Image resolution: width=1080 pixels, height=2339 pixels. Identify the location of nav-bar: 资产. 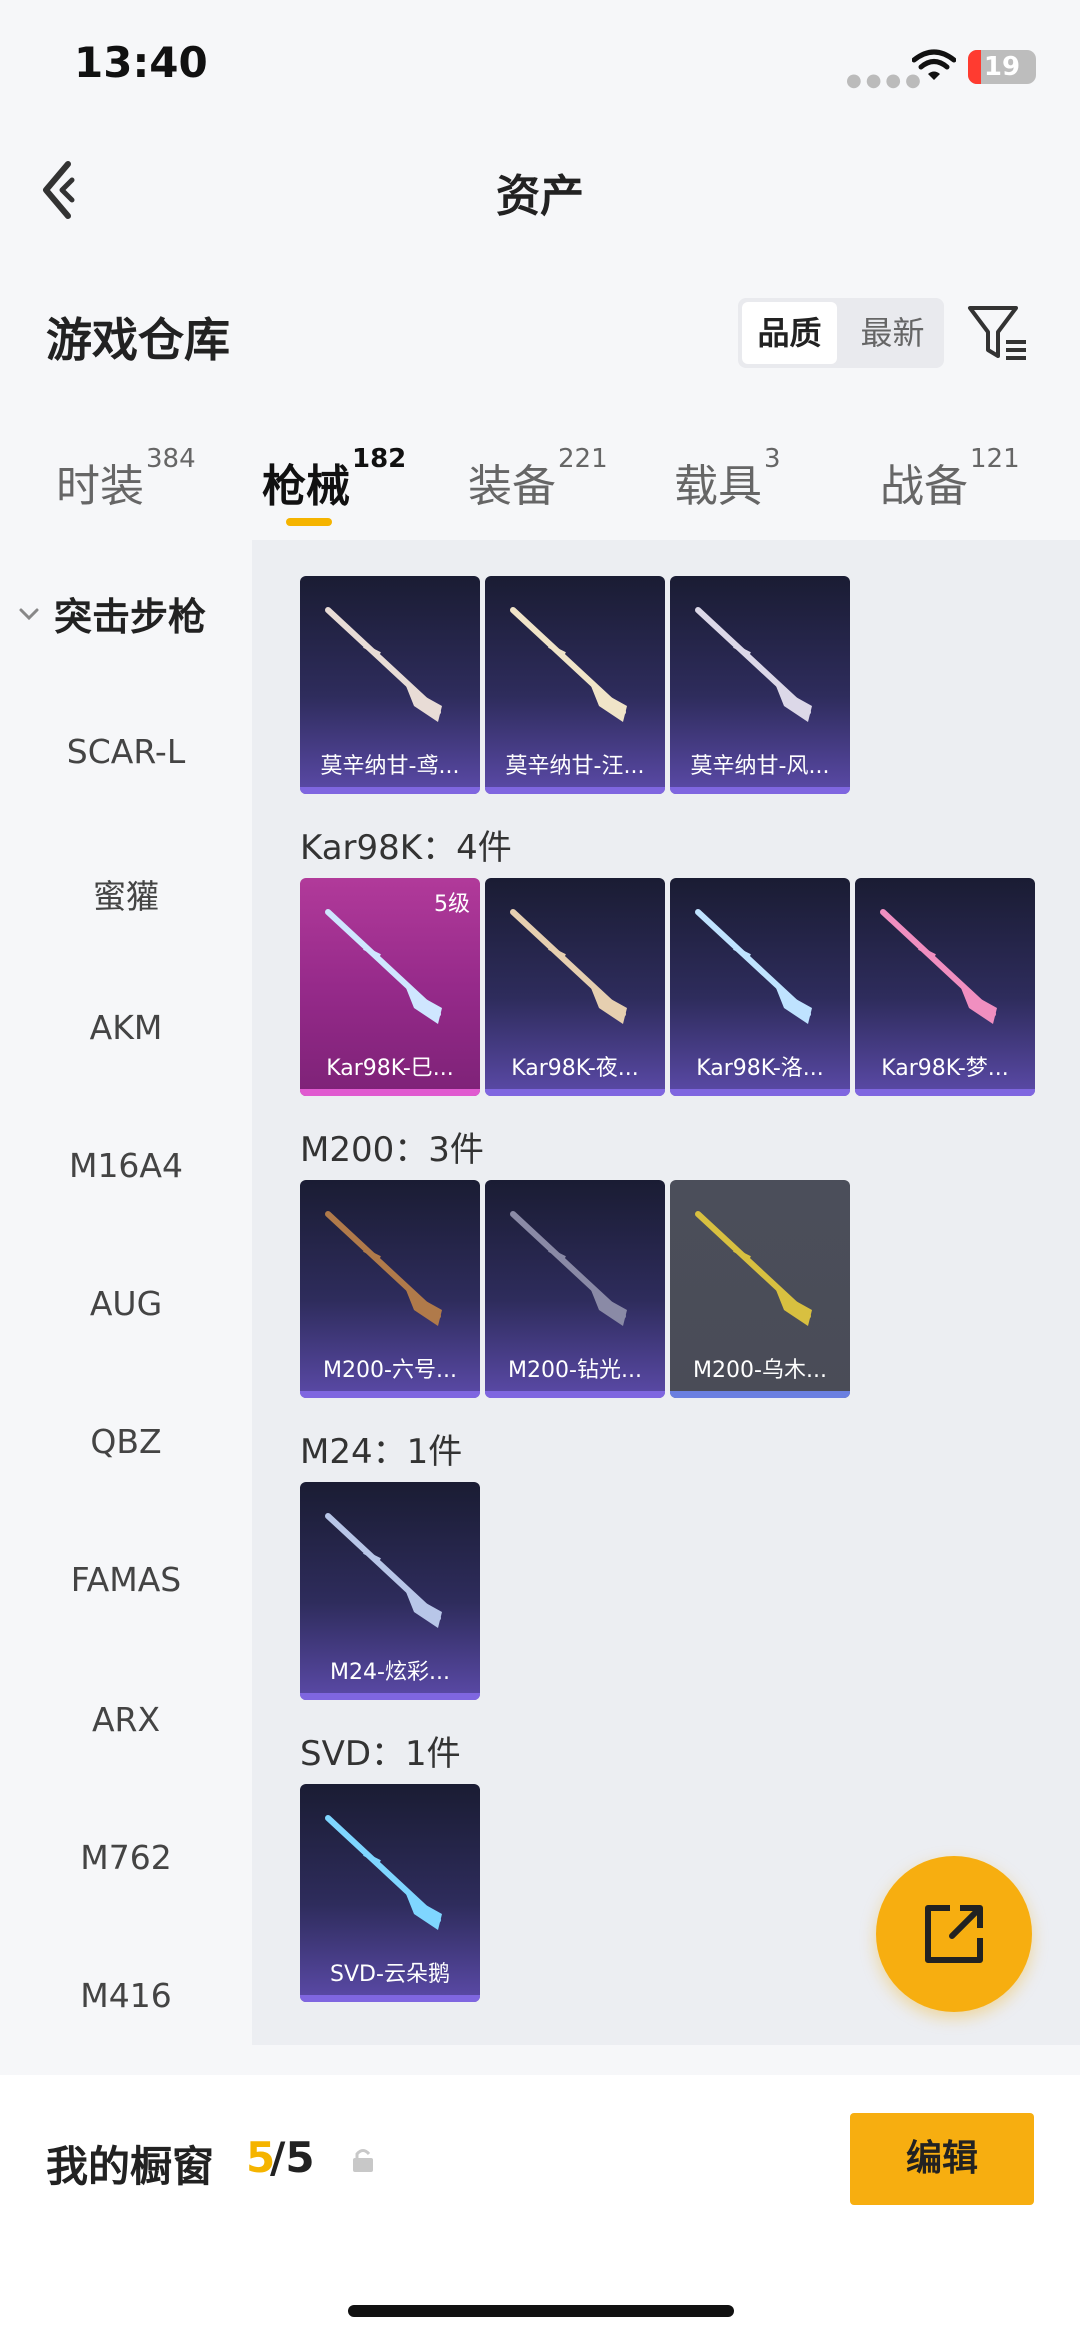
(540, 190).